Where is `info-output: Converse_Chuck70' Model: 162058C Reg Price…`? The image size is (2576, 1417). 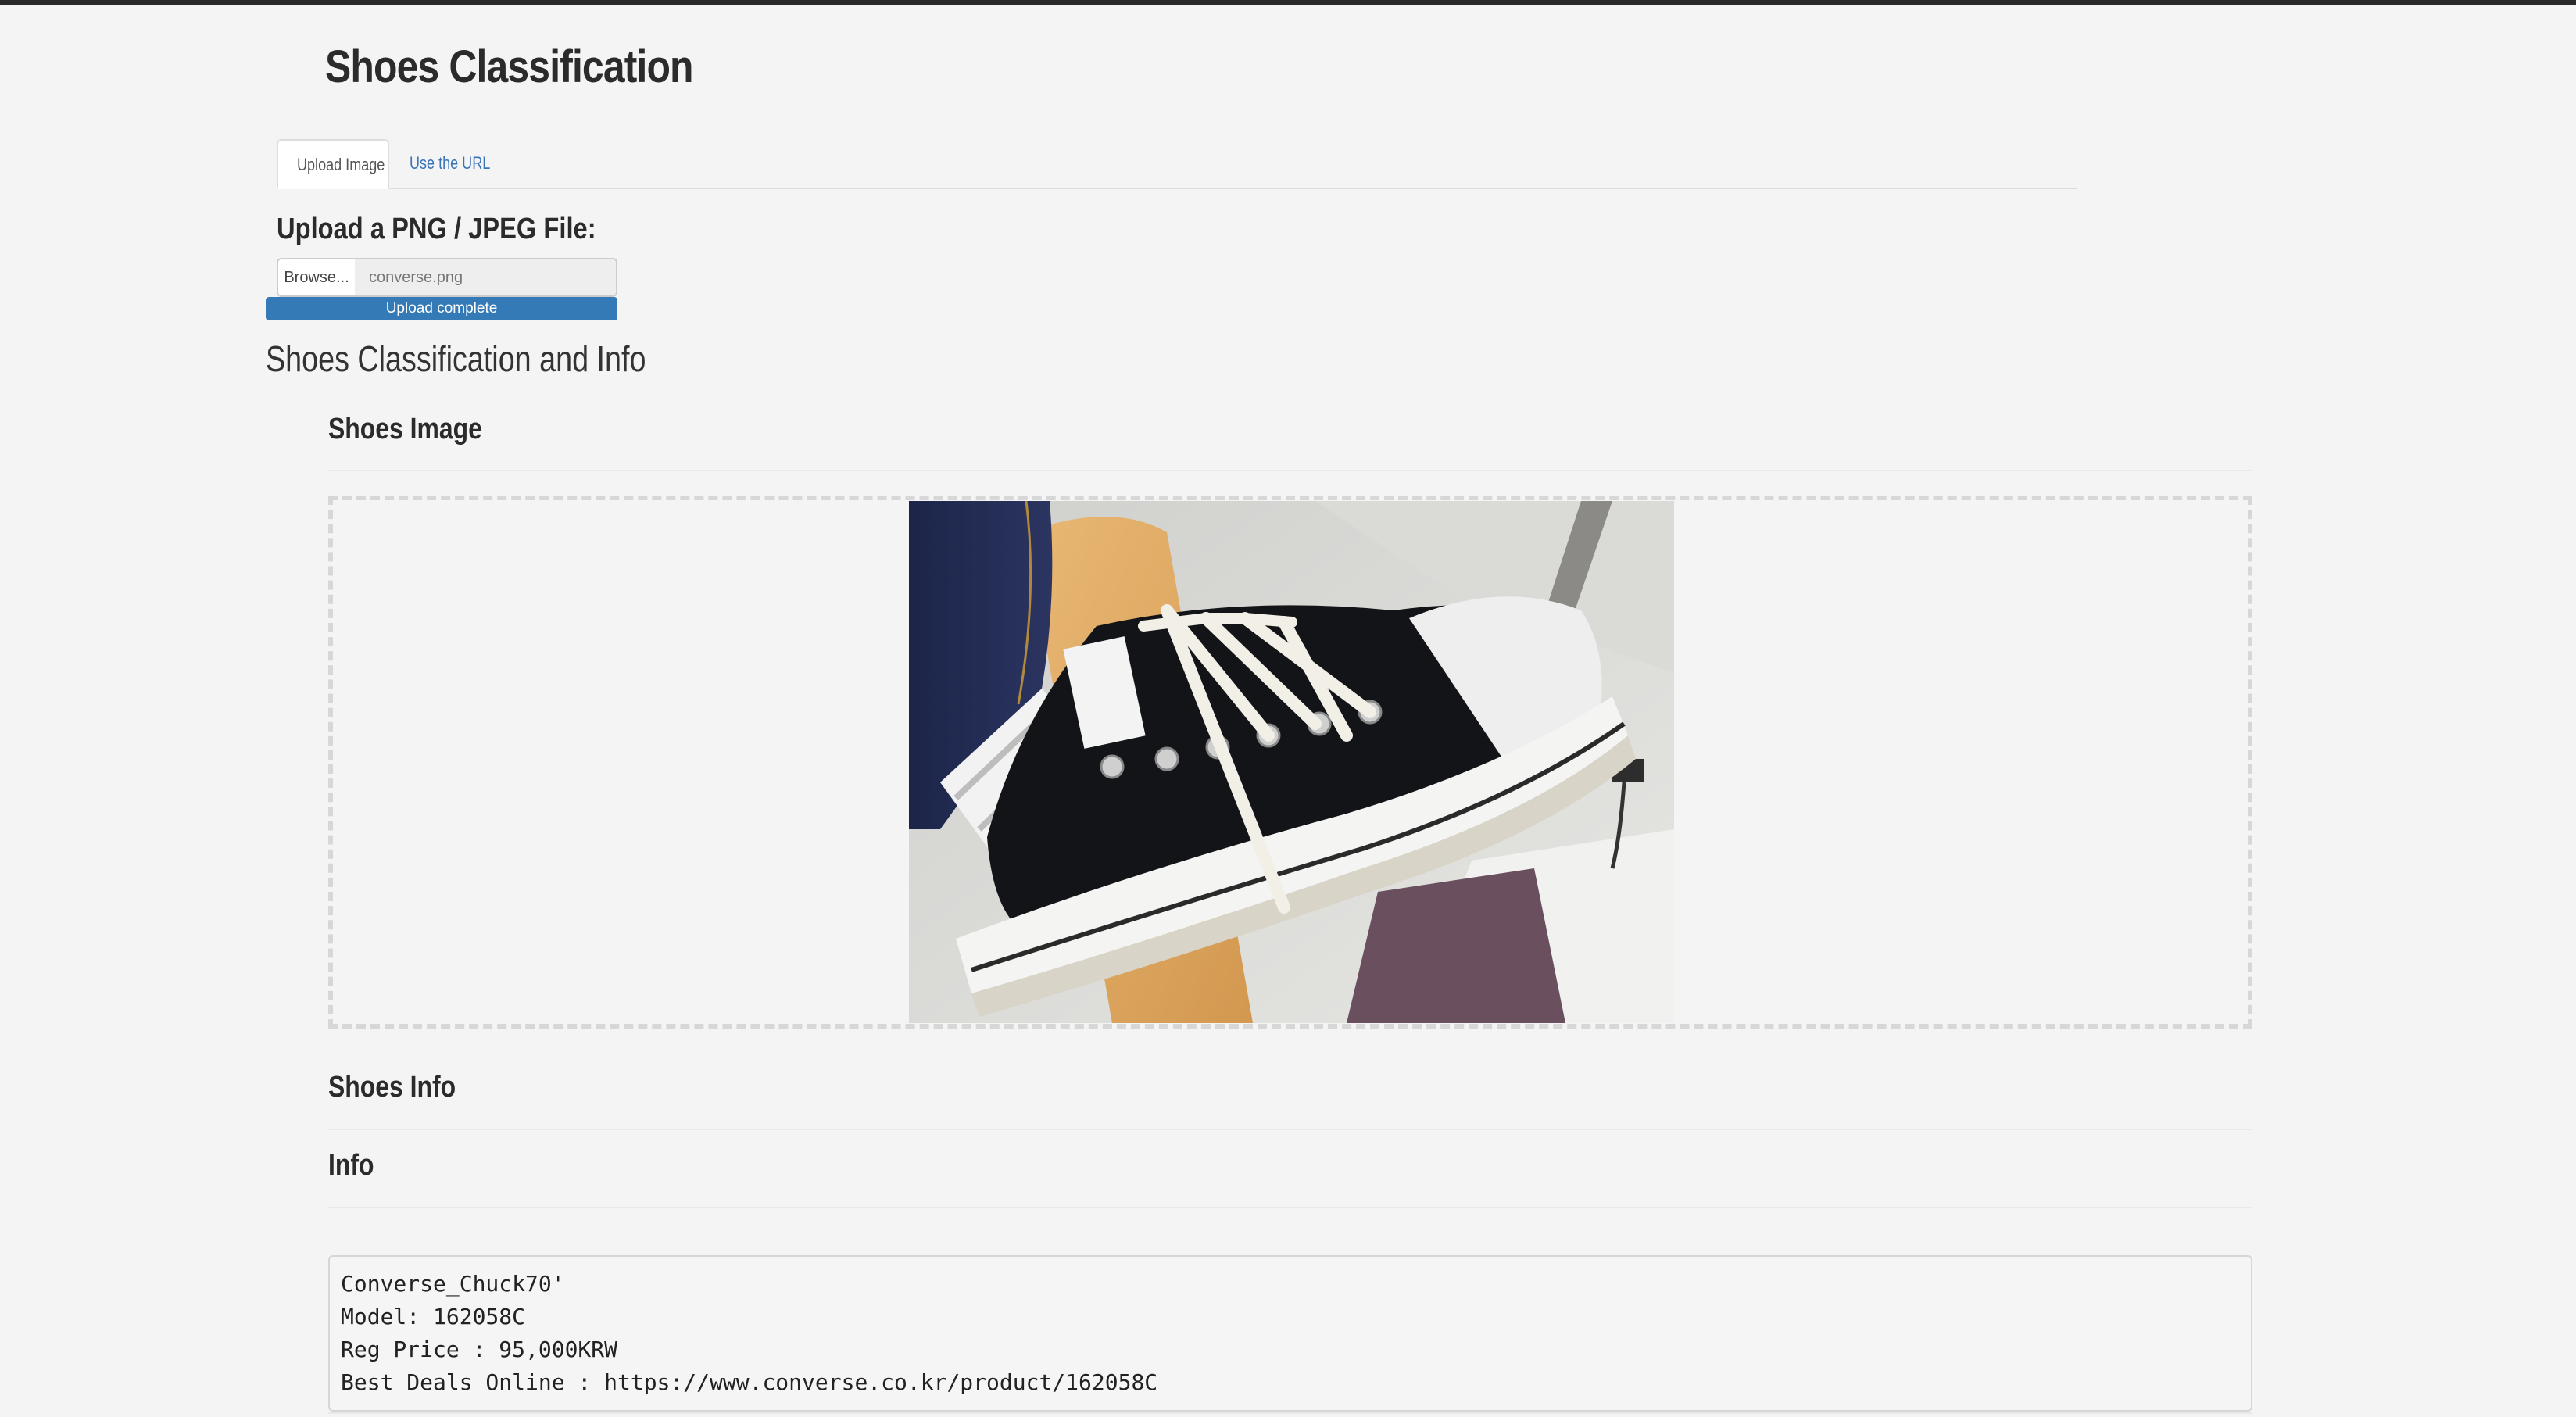 info-output: Converse_Chuck70' Model: 162058C Reg Price… is located at coordinates (1290, 1333).